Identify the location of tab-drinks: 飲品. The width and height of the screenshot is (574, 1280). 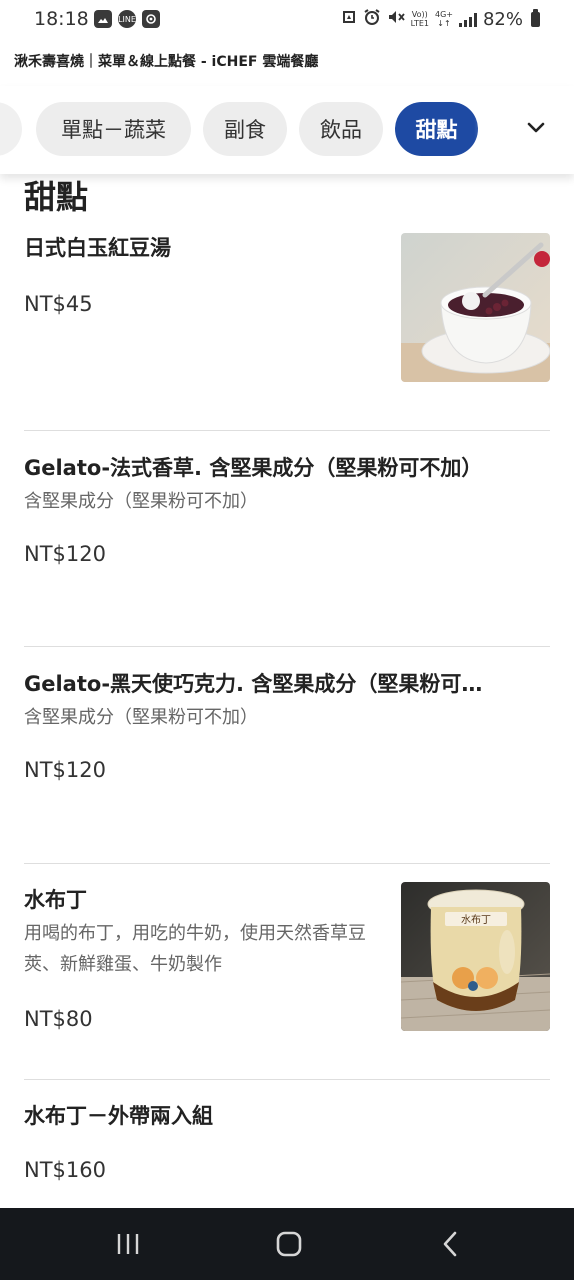
(341, 129).